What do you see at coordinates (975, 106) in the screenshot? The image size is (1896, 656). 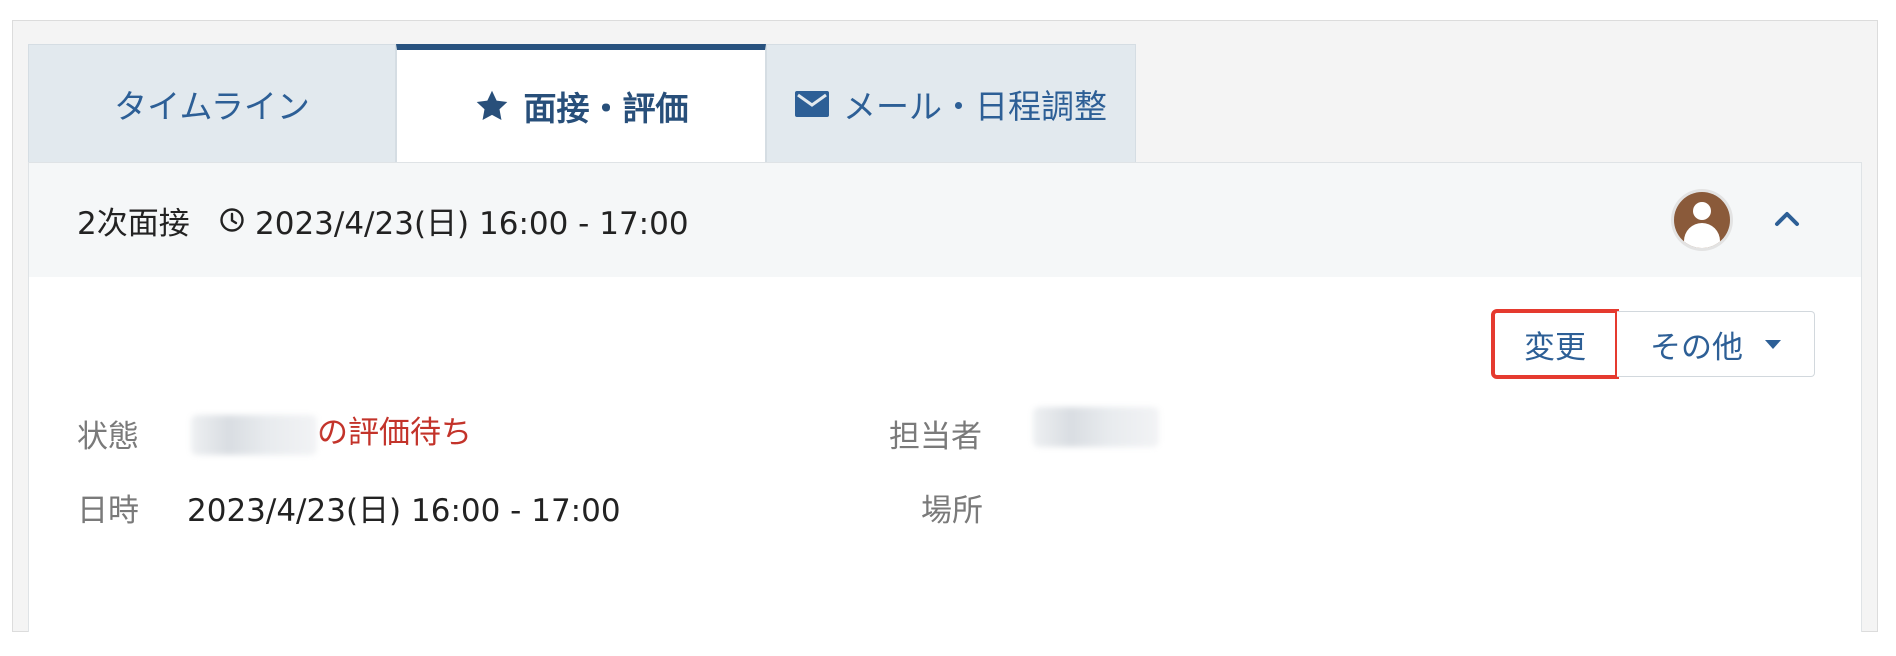 I see `tab-label: メール・日程調整` at bounding box center [975, 106].